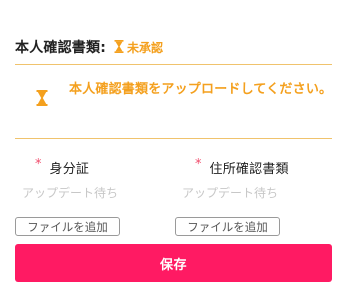 This screenshot has width=350, height=293. I want to click on document-title: * 身分証, so click(95, 166).